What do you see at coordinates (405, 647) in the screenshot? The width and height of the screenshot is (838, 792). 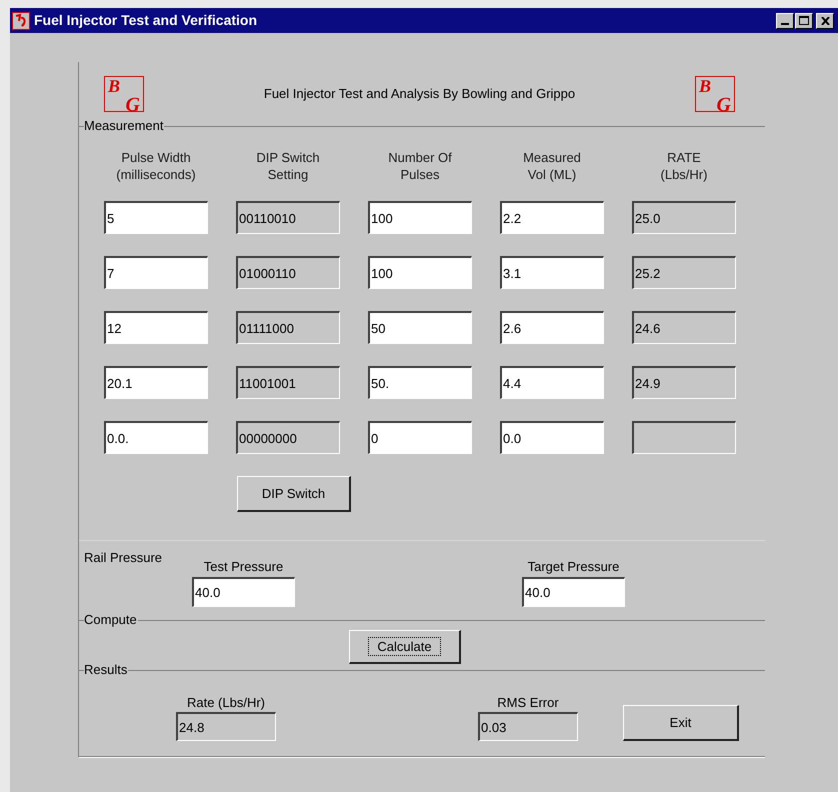 I see `push-button: Calculate` at bounding box center [405, 647].